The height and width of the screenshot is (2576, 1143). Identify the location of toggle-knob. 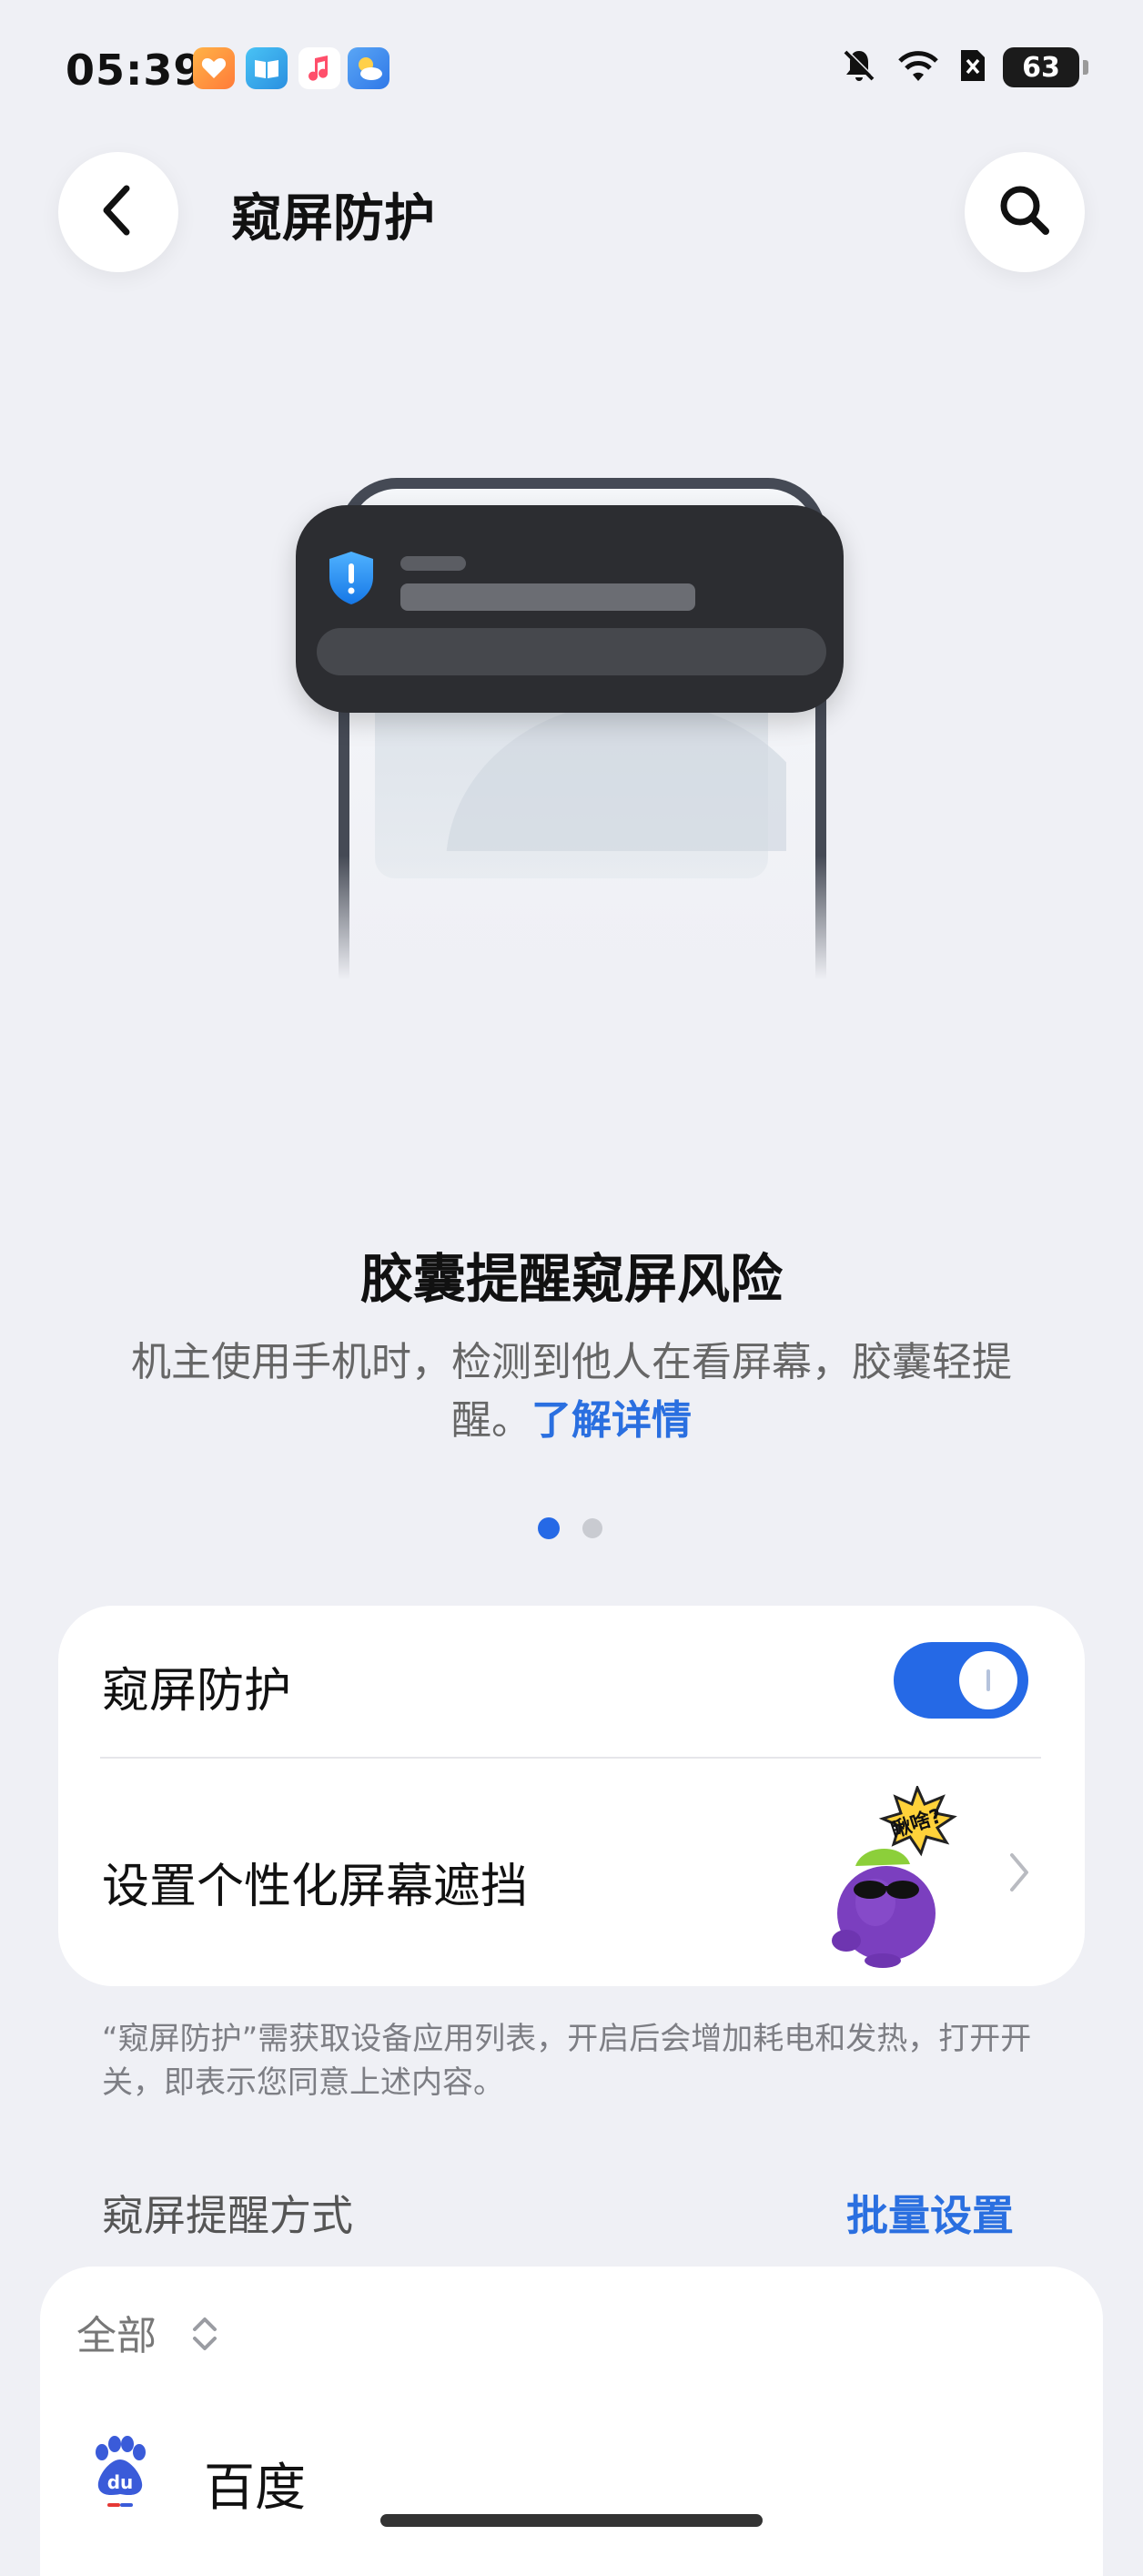
(988, 1680).